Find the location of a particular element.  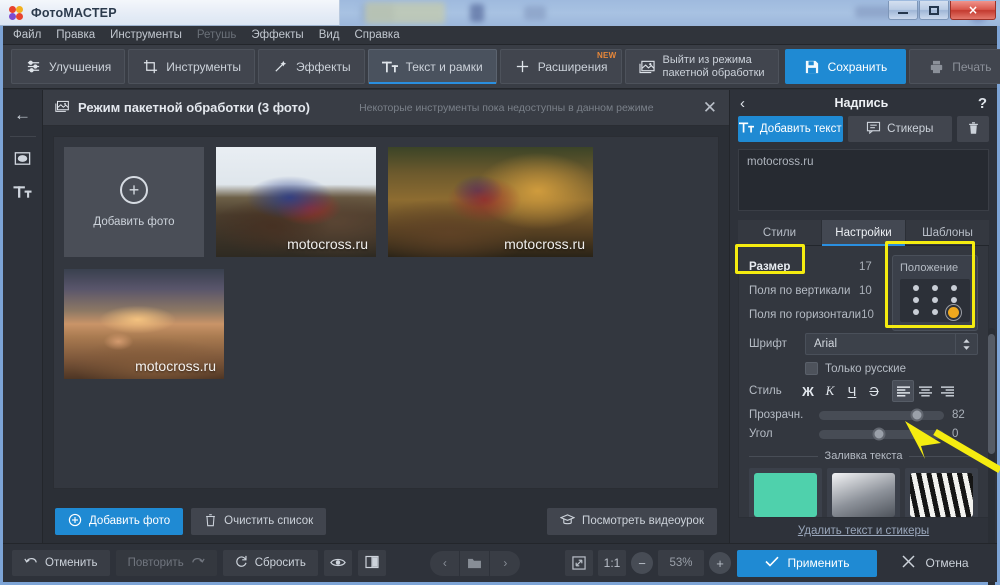

only-russian-checkbox is located at coordinates (811, 368).